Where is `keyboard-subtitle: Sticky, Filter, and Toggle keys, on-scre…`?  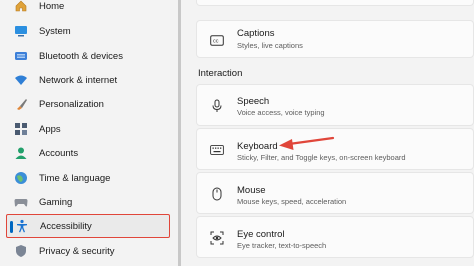 keyboard-subtitle: Sticky, Filter, and Toggle keys, on-scre… is located at coordinates (321, 157).